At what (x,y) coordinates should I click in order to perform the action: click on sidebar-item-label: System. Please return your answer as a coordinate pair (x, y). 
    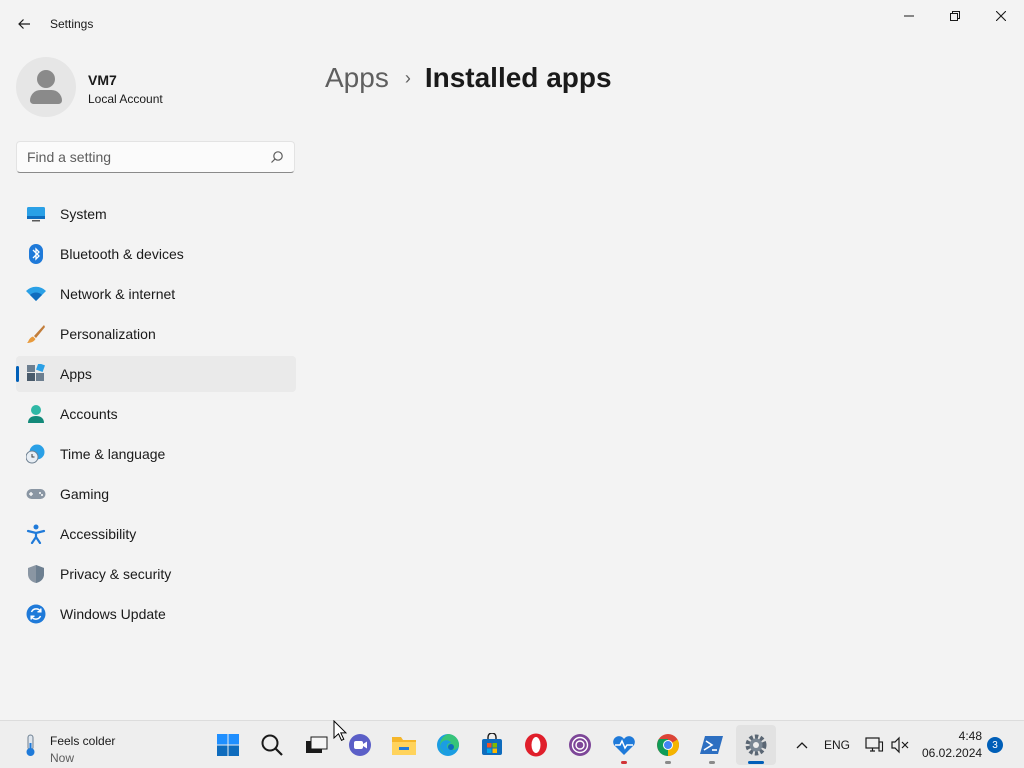
    Looking at the image, I should click on (83, 214).